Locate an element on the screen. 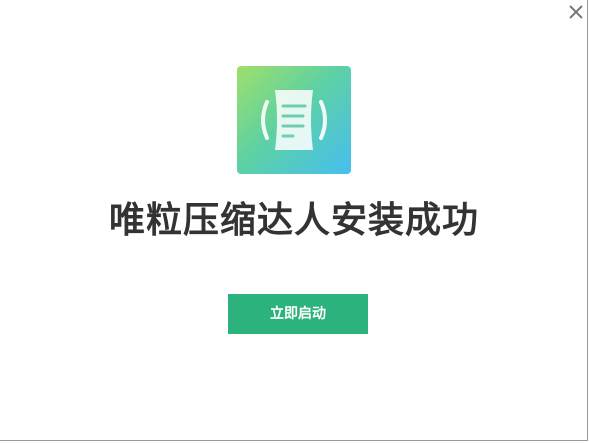 The image size is (589, 443). scroll-compress-icon is located at coordinates (294, 120).